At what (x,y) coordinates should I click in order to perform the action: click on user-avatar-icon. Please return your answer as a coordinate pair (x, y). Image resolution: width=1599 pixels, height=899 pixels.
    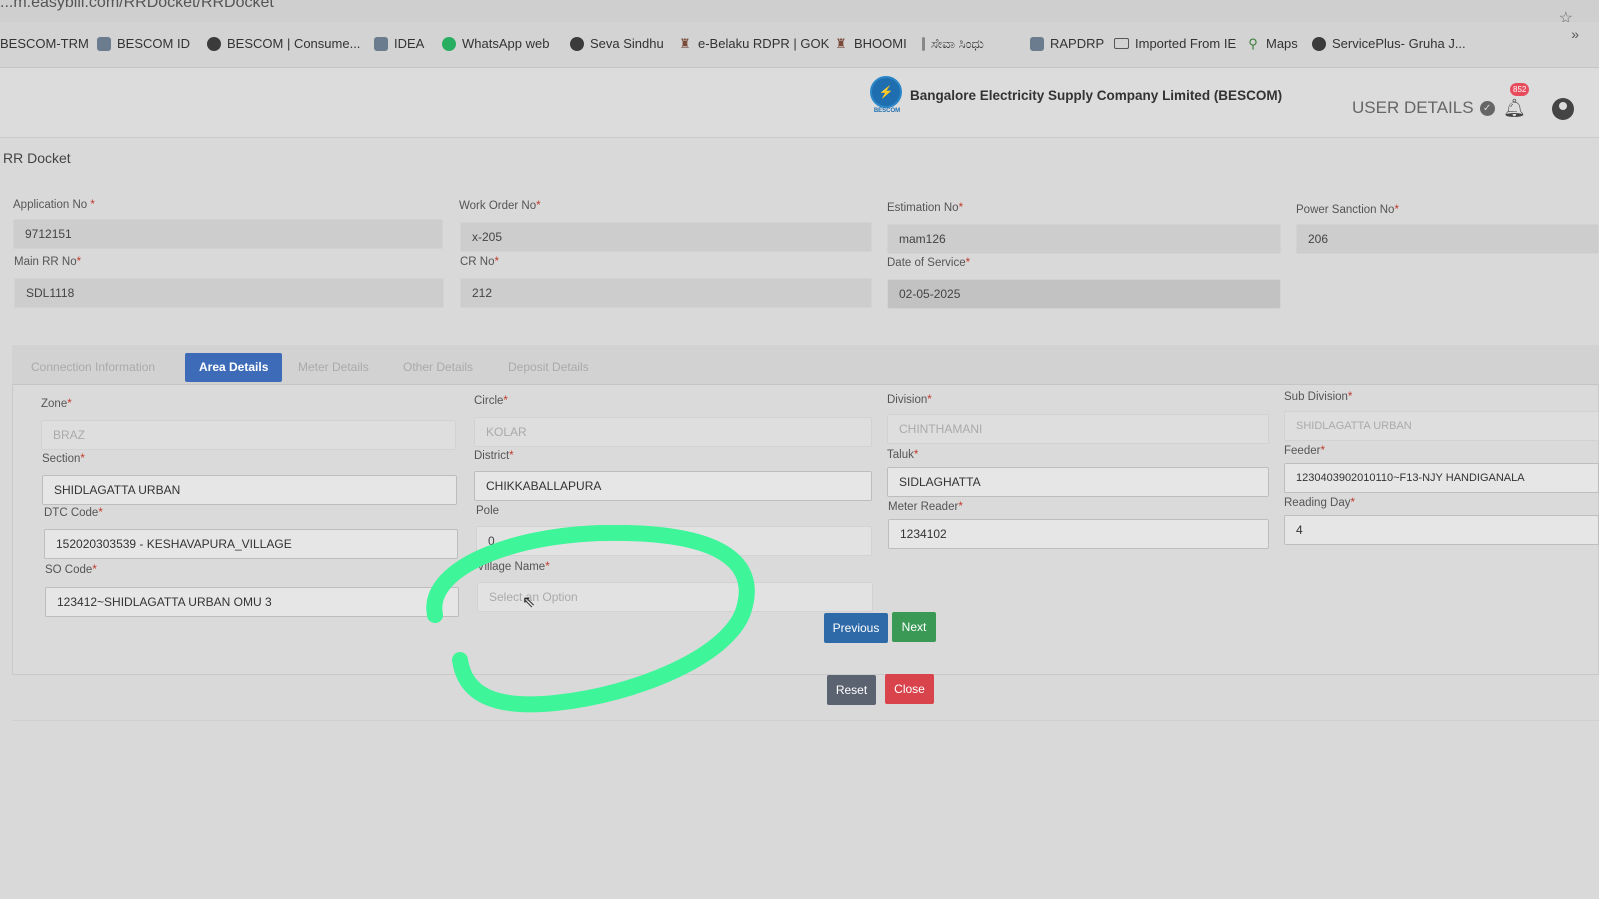
    Looking at the image, I should click on (1563, 109).